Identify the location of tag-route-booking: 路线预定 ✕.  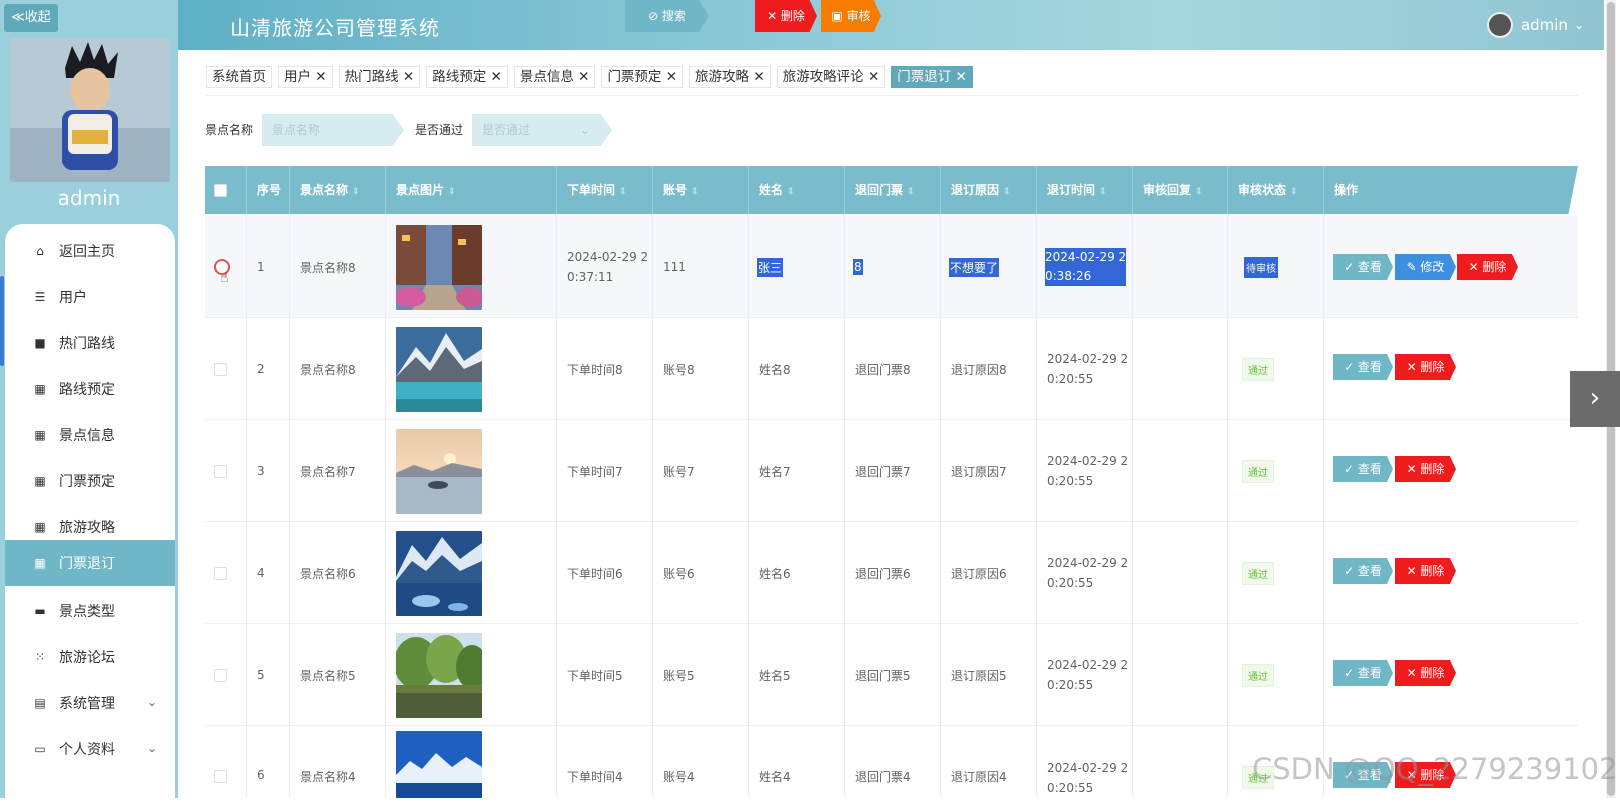
(467, 77).